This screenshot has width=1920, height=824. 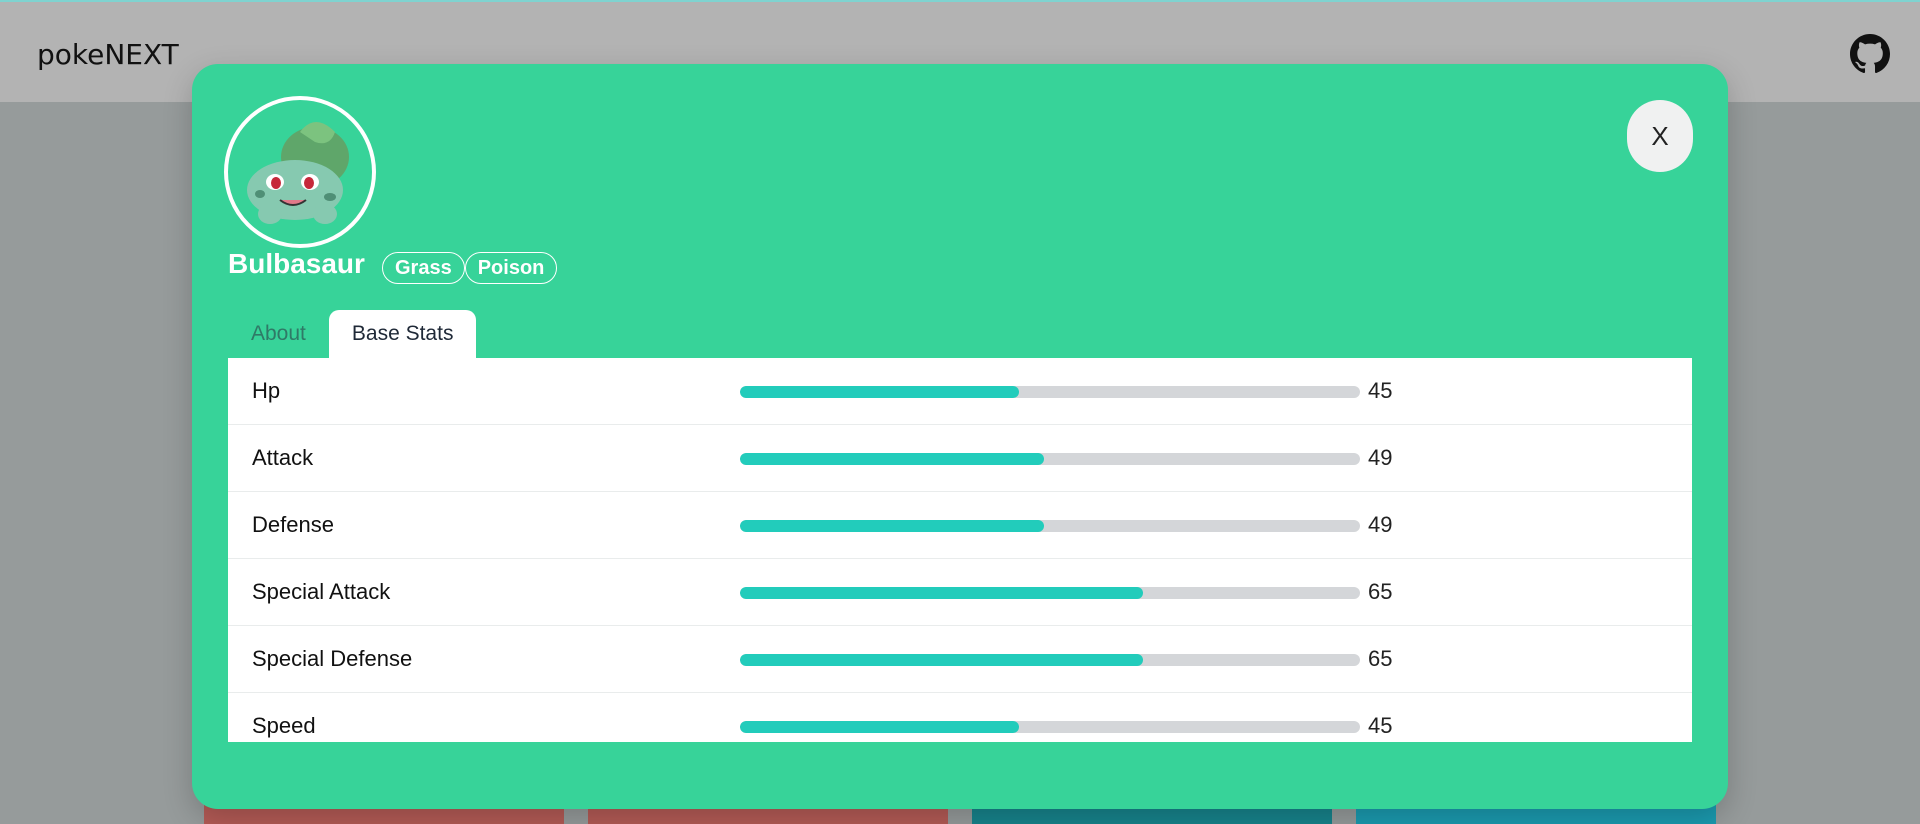 I want to click on stat-label: Special Defense, so click(x=332, y=658).